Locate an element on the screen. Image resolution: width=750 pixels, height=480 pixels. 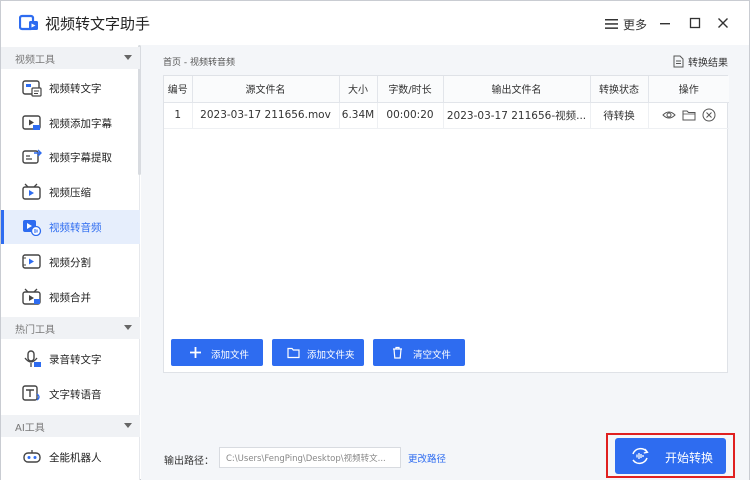
minimize-icon is located at coordinates (665, 24).